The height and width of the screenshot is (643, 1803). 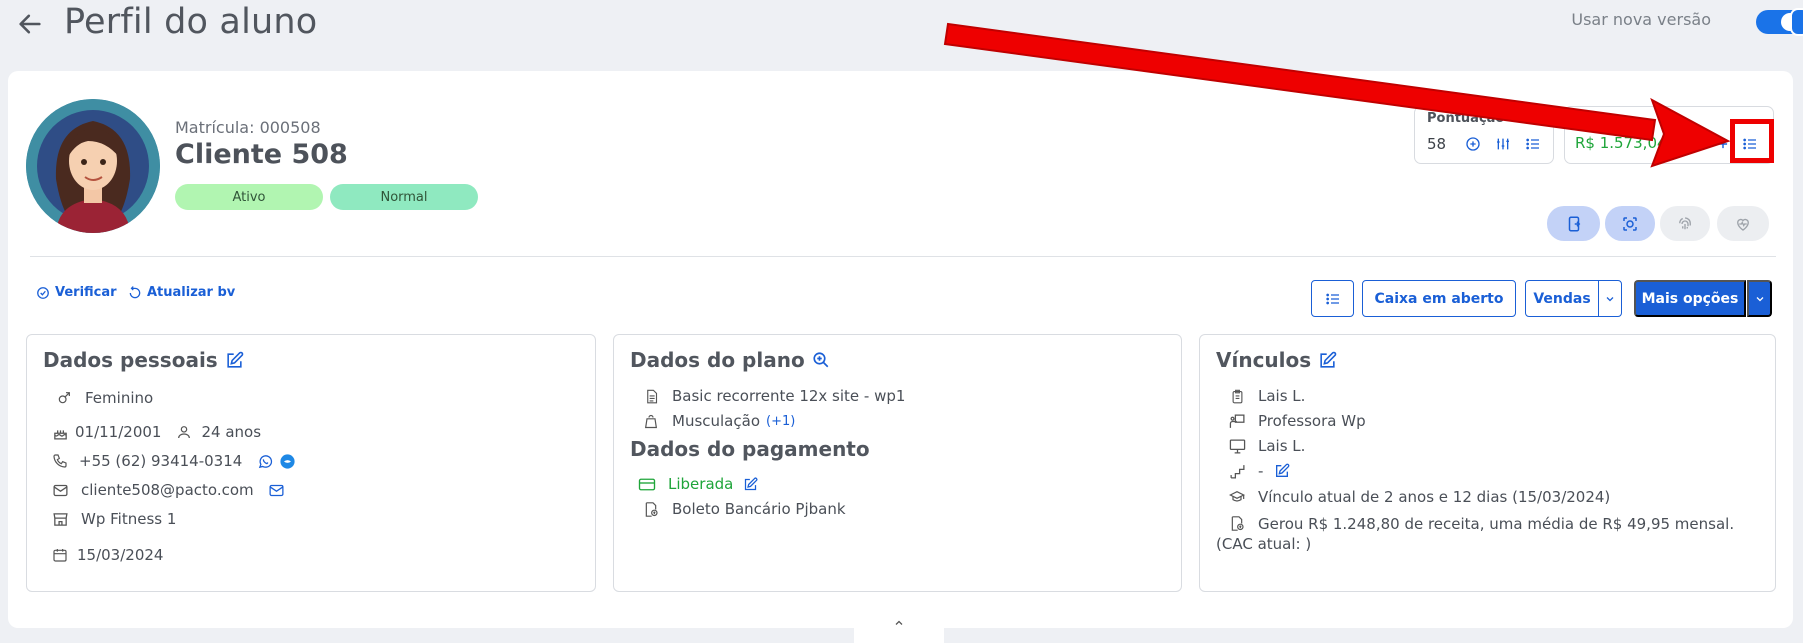 I want to click on payment-status-row: Liberada, so click(x=704, y=484).